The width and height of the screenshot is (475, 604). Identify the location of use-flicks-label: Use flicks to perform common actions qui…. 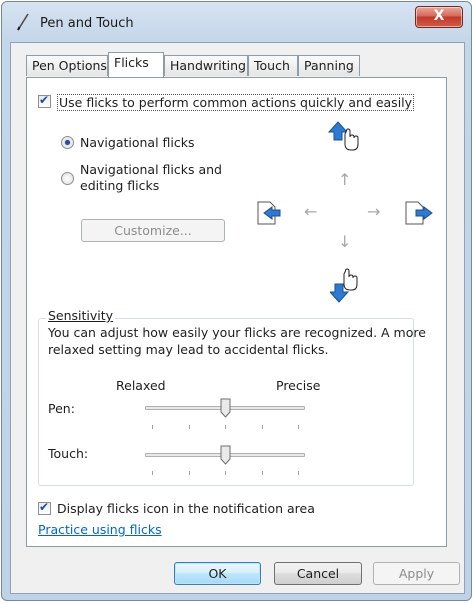
(236, 102).